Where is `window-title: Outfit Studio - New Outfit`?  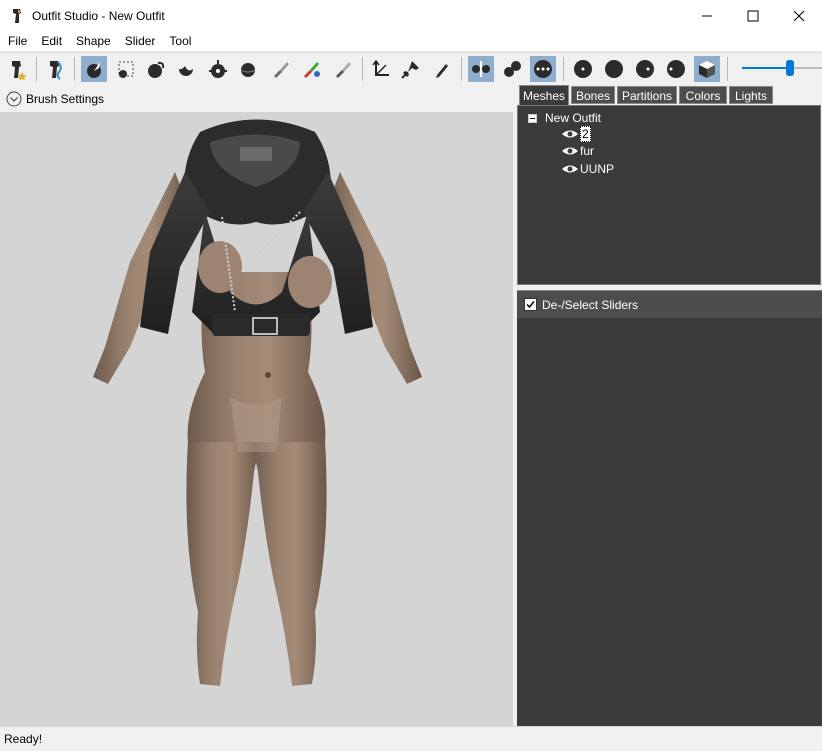
window-title: Outfit Studio - New Outfit is located at coordinates (98, 15).